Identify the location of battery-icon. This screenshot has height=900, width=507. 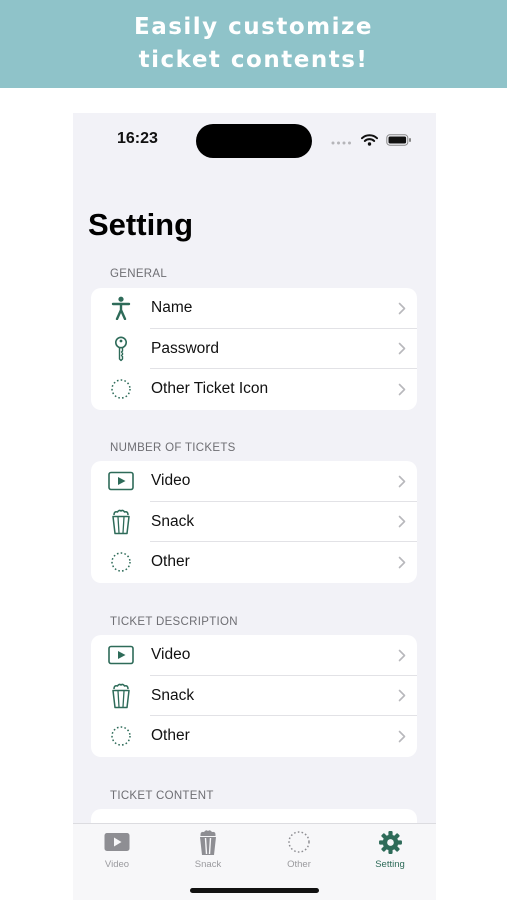
(399, 142).